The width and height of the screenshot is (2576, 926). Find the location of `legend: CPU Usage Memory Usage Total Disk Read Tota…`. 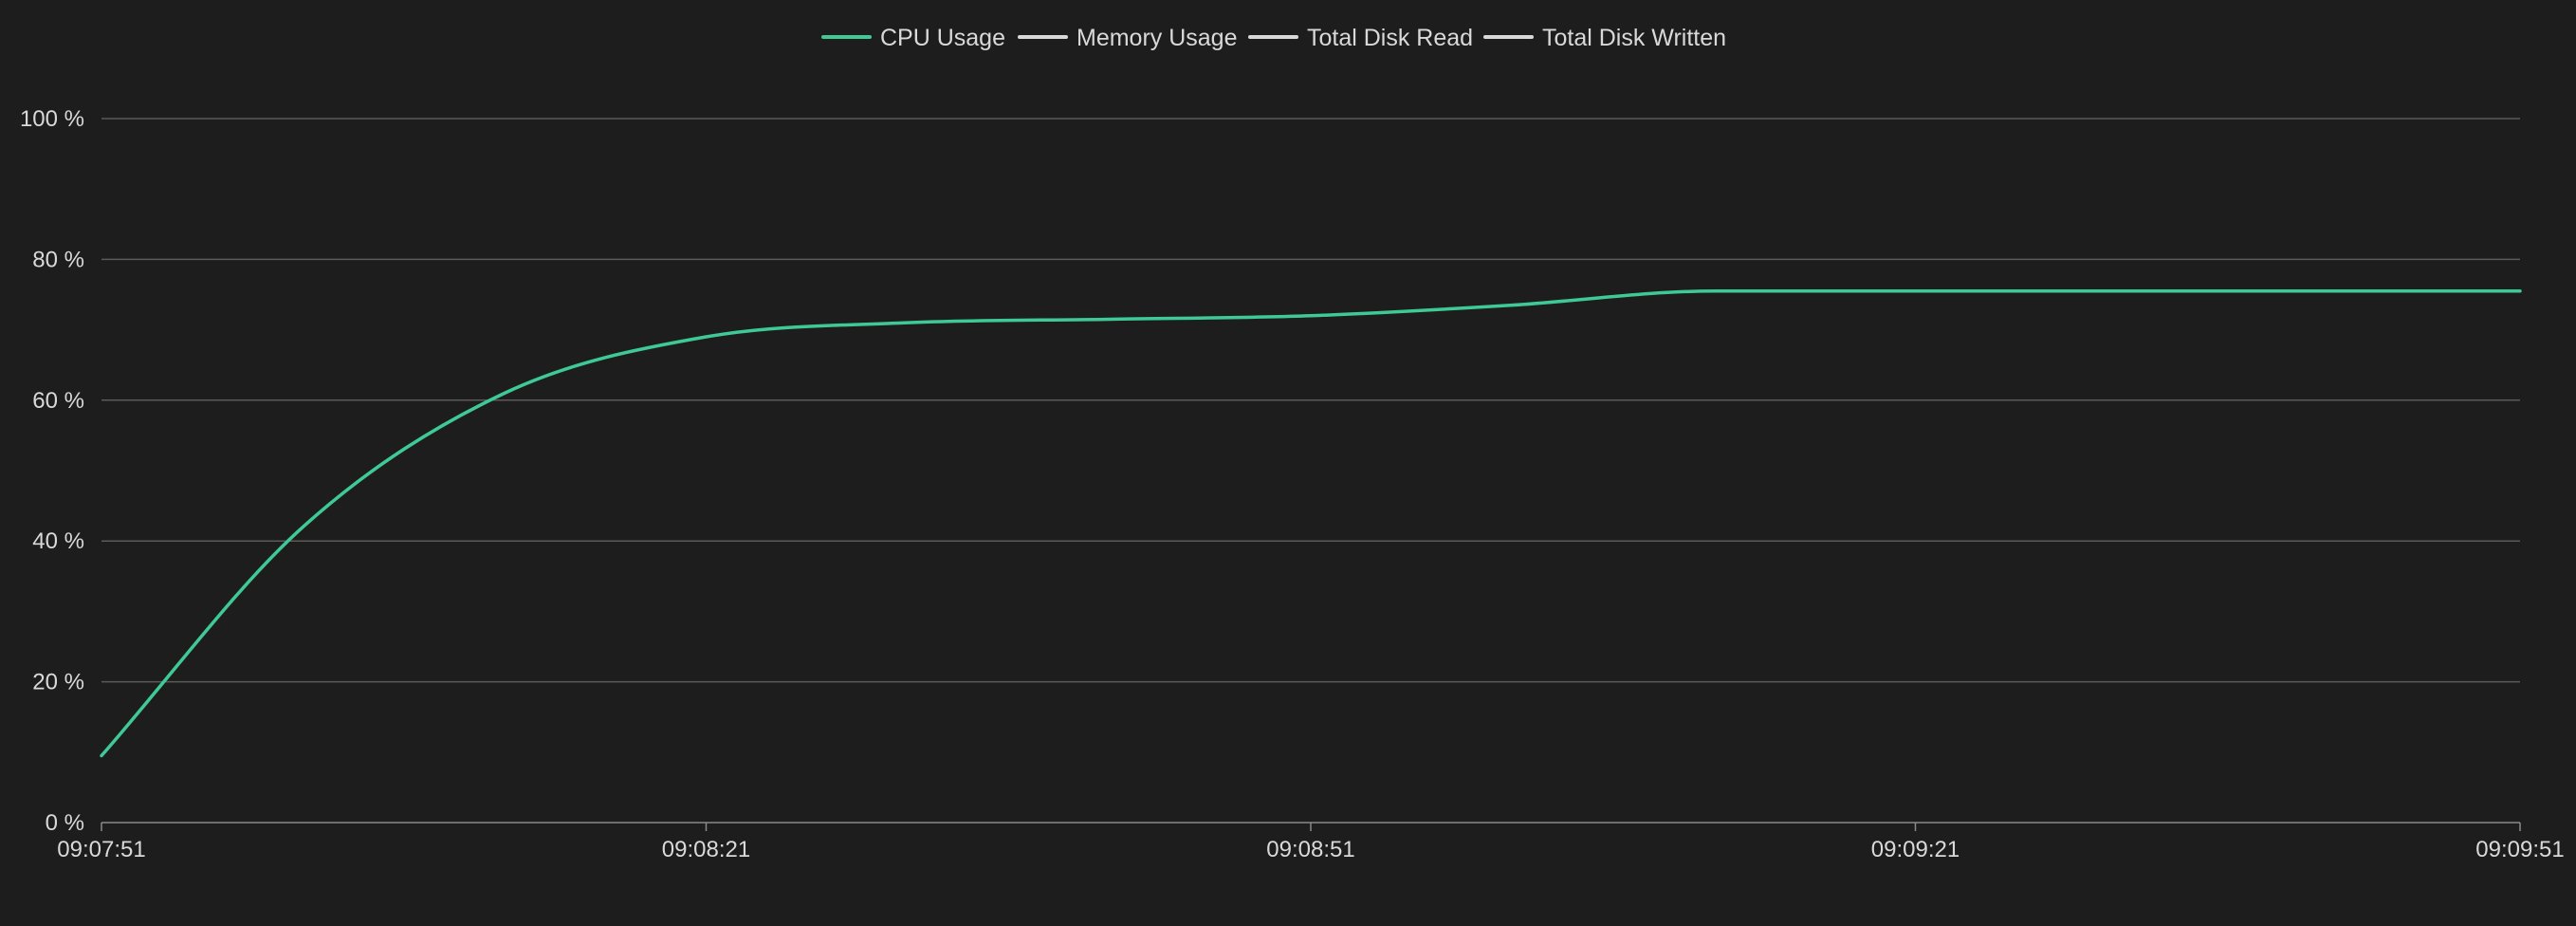

legend: CPU Usage Memory Usage Total Disk Read Tota… is located at coordinates (1273, 38).